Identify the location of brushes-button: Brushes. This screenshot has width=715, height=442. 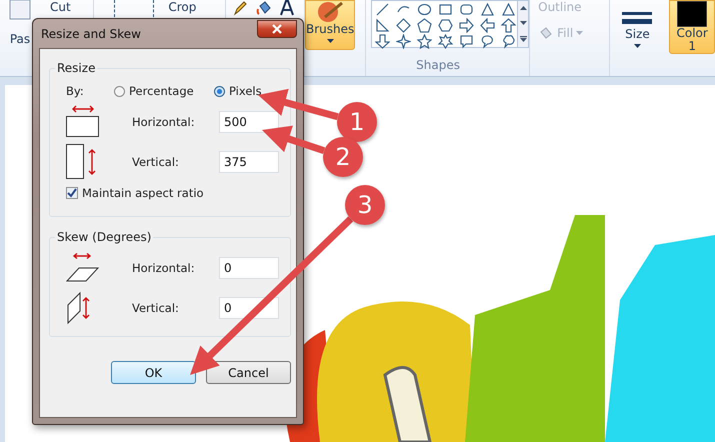
(330, 25).